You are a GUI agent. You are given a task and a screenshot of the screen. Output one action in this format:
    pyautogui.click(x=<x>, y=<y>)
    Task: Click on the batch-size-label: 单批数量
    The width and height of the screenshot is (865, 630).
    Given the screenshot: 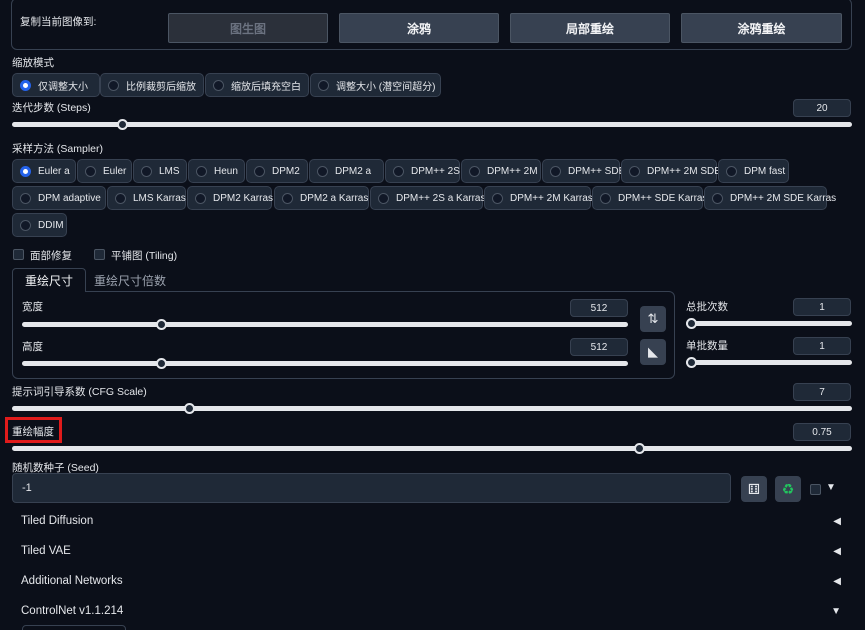 What is the action you would take?
    pyautogui.click(x=707, y=346)
    